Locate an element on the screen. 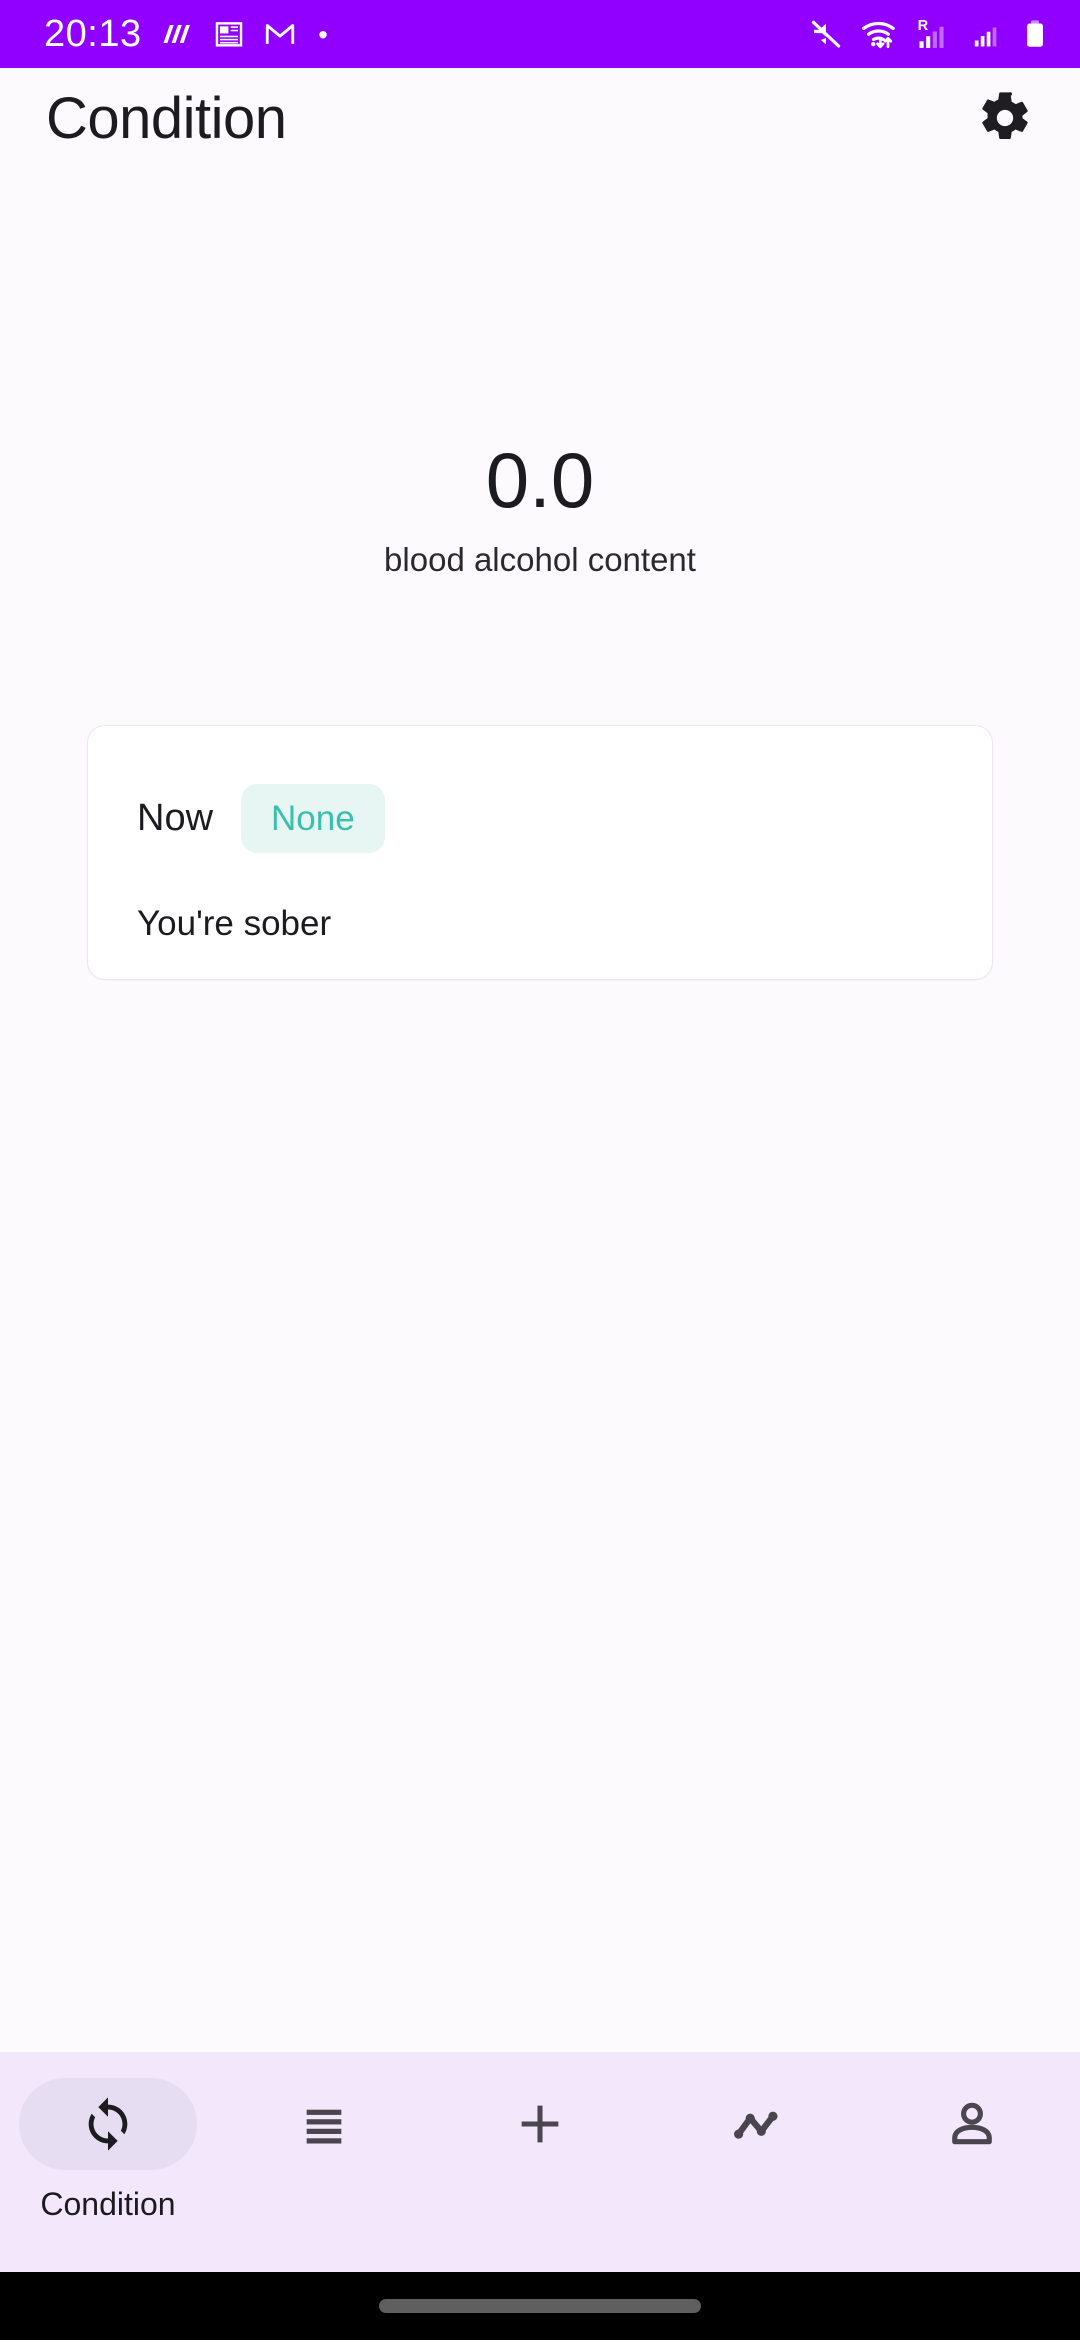 This screenshot has width=1080, height=2340. condition-time-label: Now is located at coordinates (175, 818).